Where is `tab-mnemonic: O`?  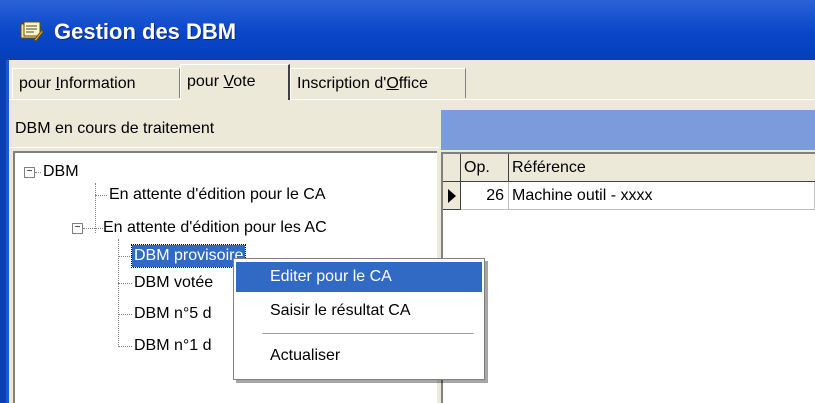 tab-mnemonic: O is located at coordinates (392, 83).